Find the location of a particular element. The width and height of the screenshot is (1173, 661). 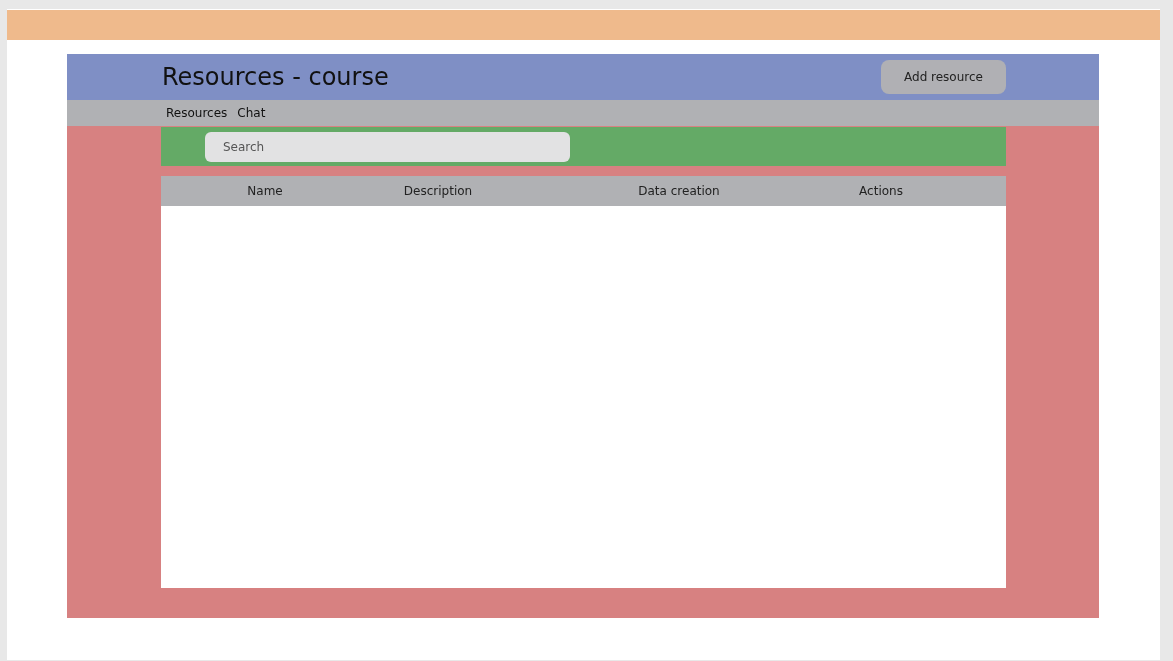

search-field: Search is located at coordinates (387, 146).